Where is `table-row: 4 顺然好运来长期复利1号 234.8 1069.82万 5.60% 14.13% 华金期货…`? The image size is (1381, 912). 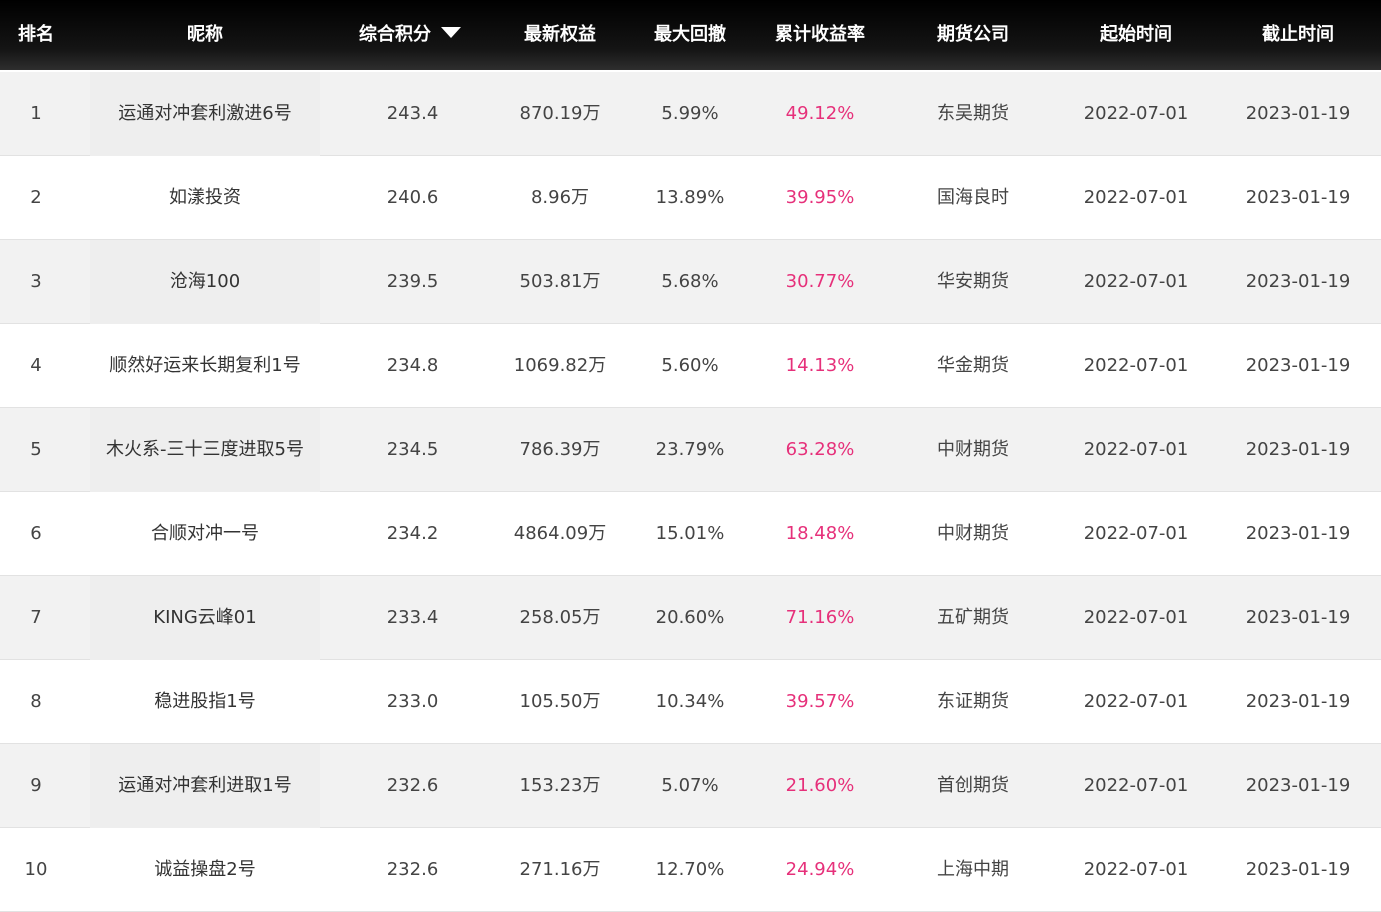 table-row: 4 顺然好运来长期复利1号 234.8 1069.82万 5.60% 14.13% 华金期货… is located at coordinates (690, 366).